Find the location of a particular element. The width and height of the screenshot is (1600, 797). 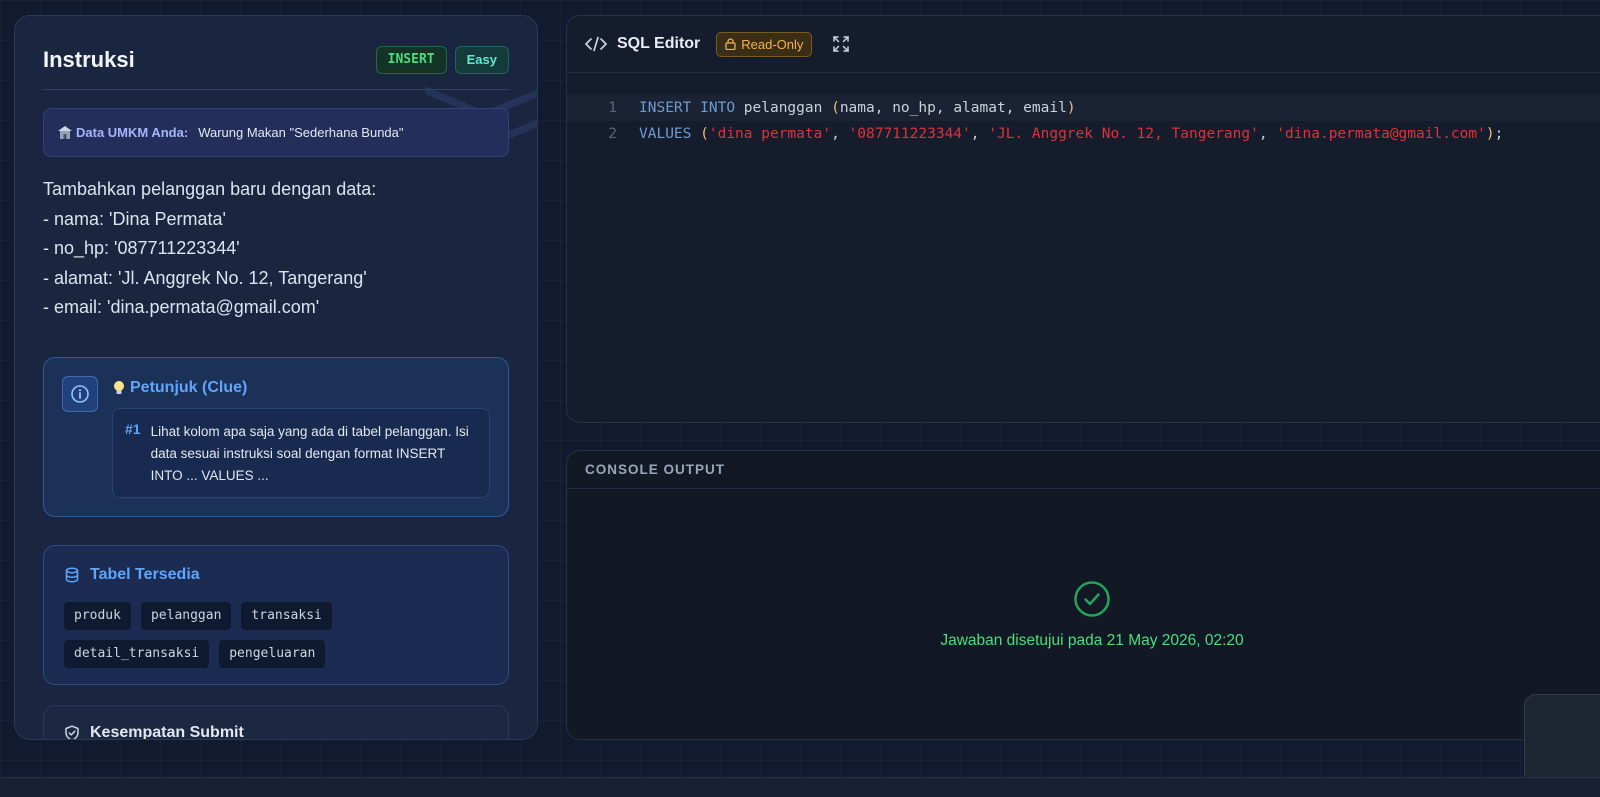

table-chip-detail-transaksi: detail_transaksi is located at coordinates (137, 653).